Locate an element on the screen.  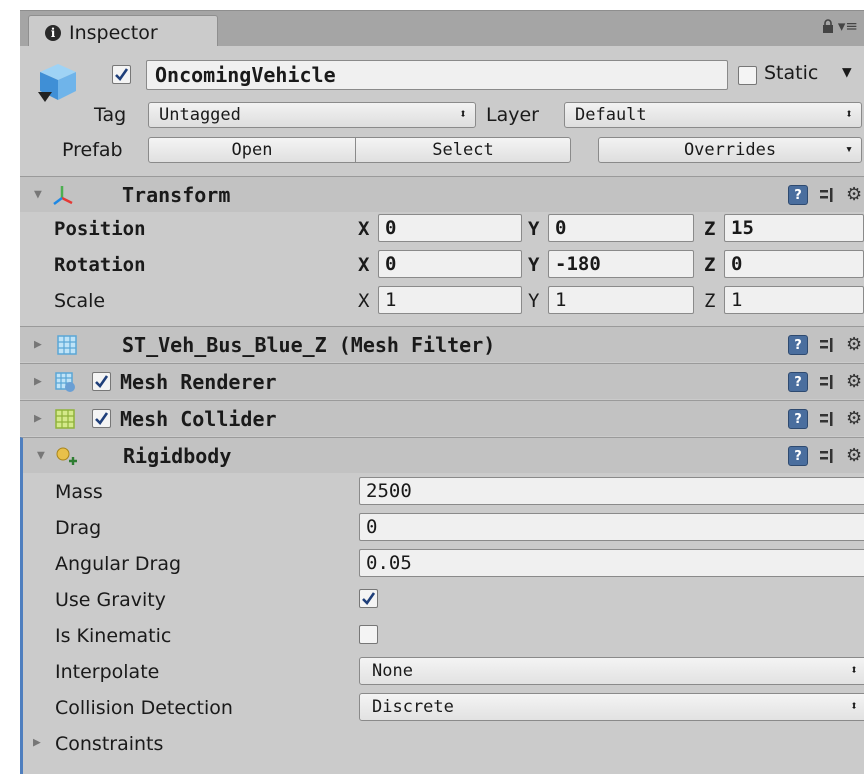
rotation-y-label: Y is located at coordinates (533, 265).